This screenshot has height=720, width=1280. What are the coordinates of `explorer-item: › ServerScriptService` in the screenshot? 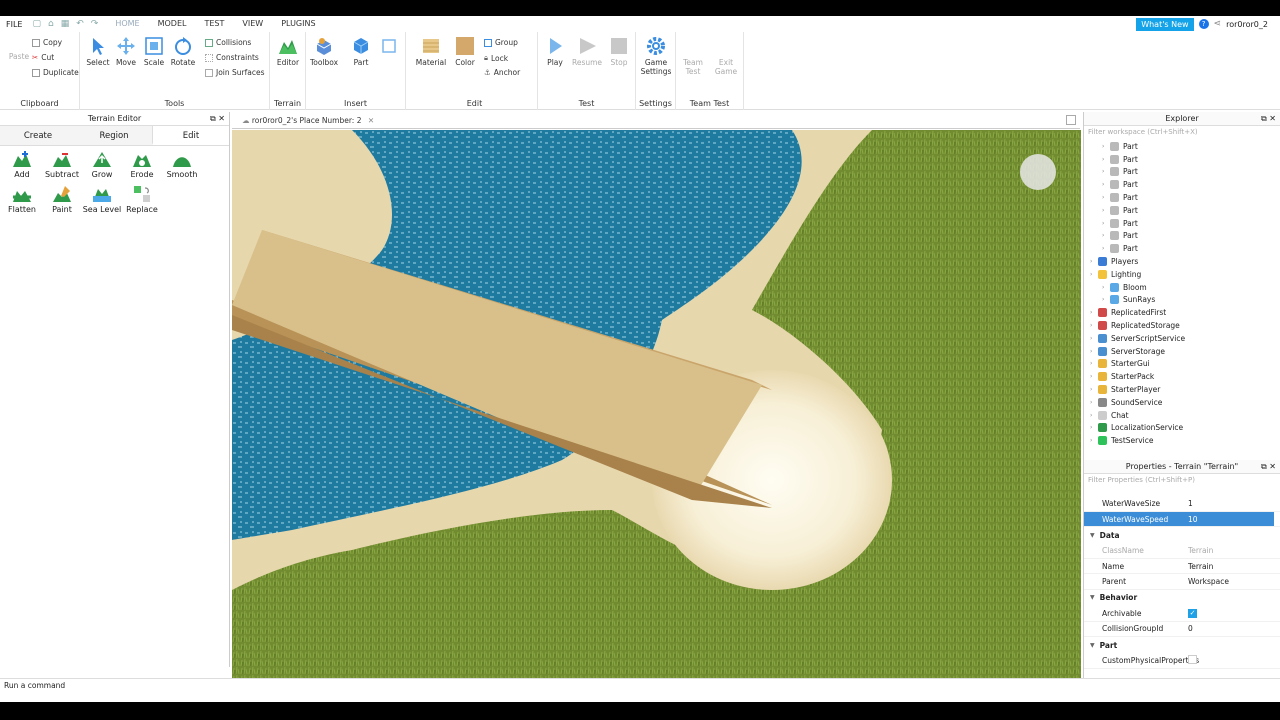 It's located at (1182, 338).